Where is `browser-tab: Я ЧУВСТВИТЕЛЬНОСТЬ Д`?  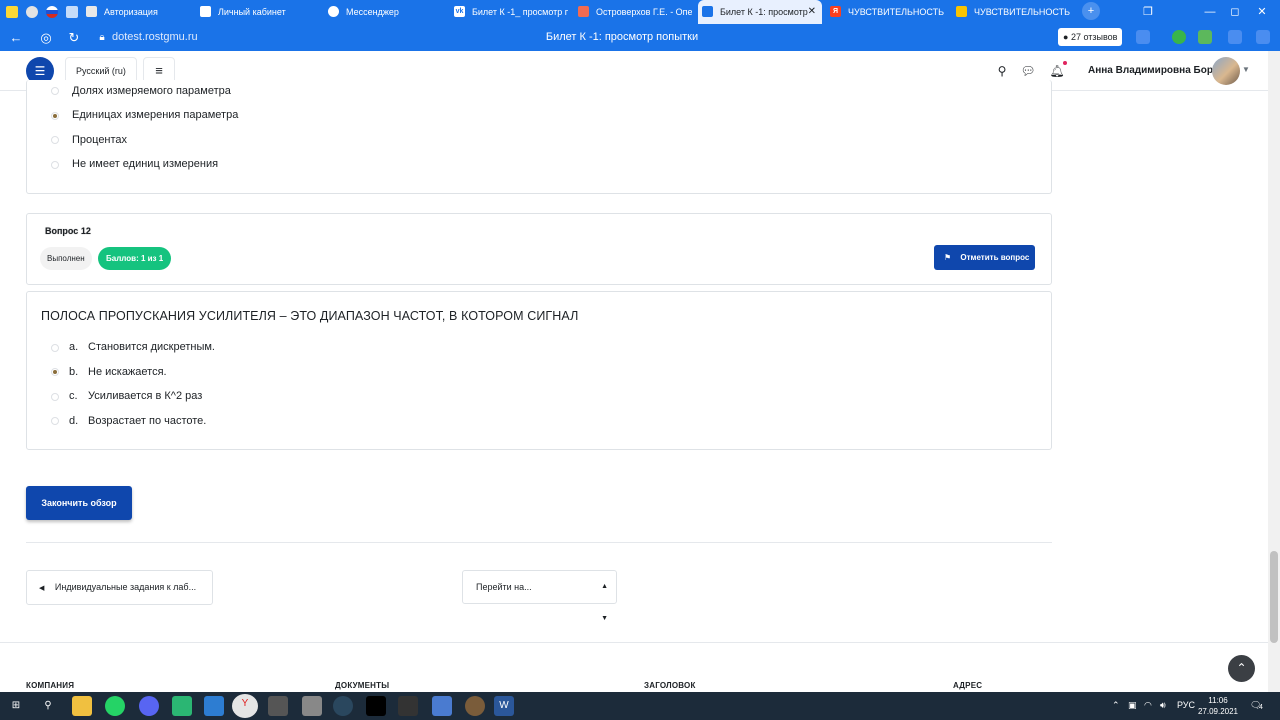 browser-tab: Я ЧУВСТВИТЕЛЬНОСТЬ Д is located at coordinates (885, 12).